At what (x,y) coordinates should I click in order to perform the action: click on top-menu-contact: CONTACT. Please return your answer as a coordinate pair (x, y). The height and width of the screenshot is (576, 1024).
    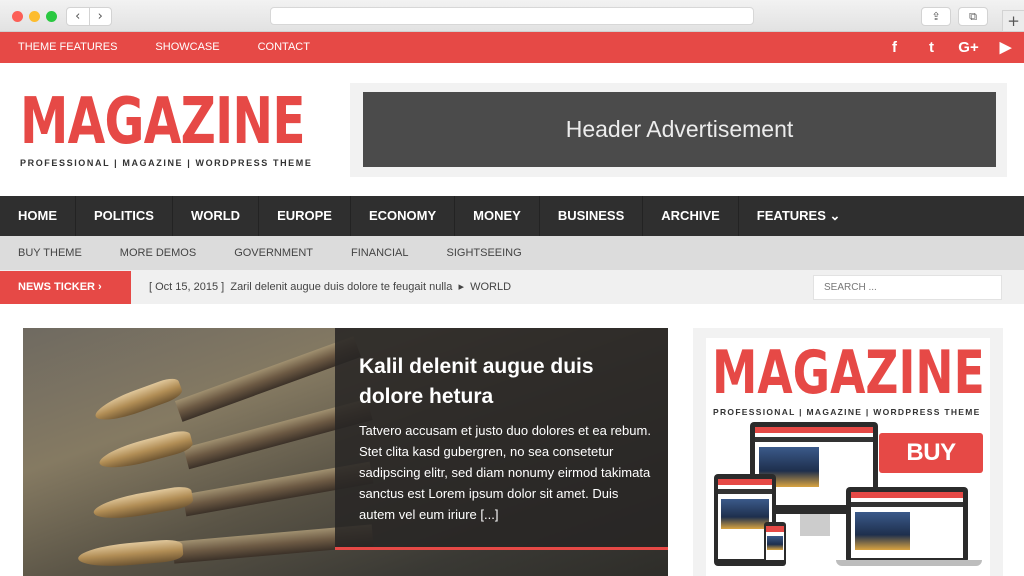
    Looking at the image, I should click on (284, 47).